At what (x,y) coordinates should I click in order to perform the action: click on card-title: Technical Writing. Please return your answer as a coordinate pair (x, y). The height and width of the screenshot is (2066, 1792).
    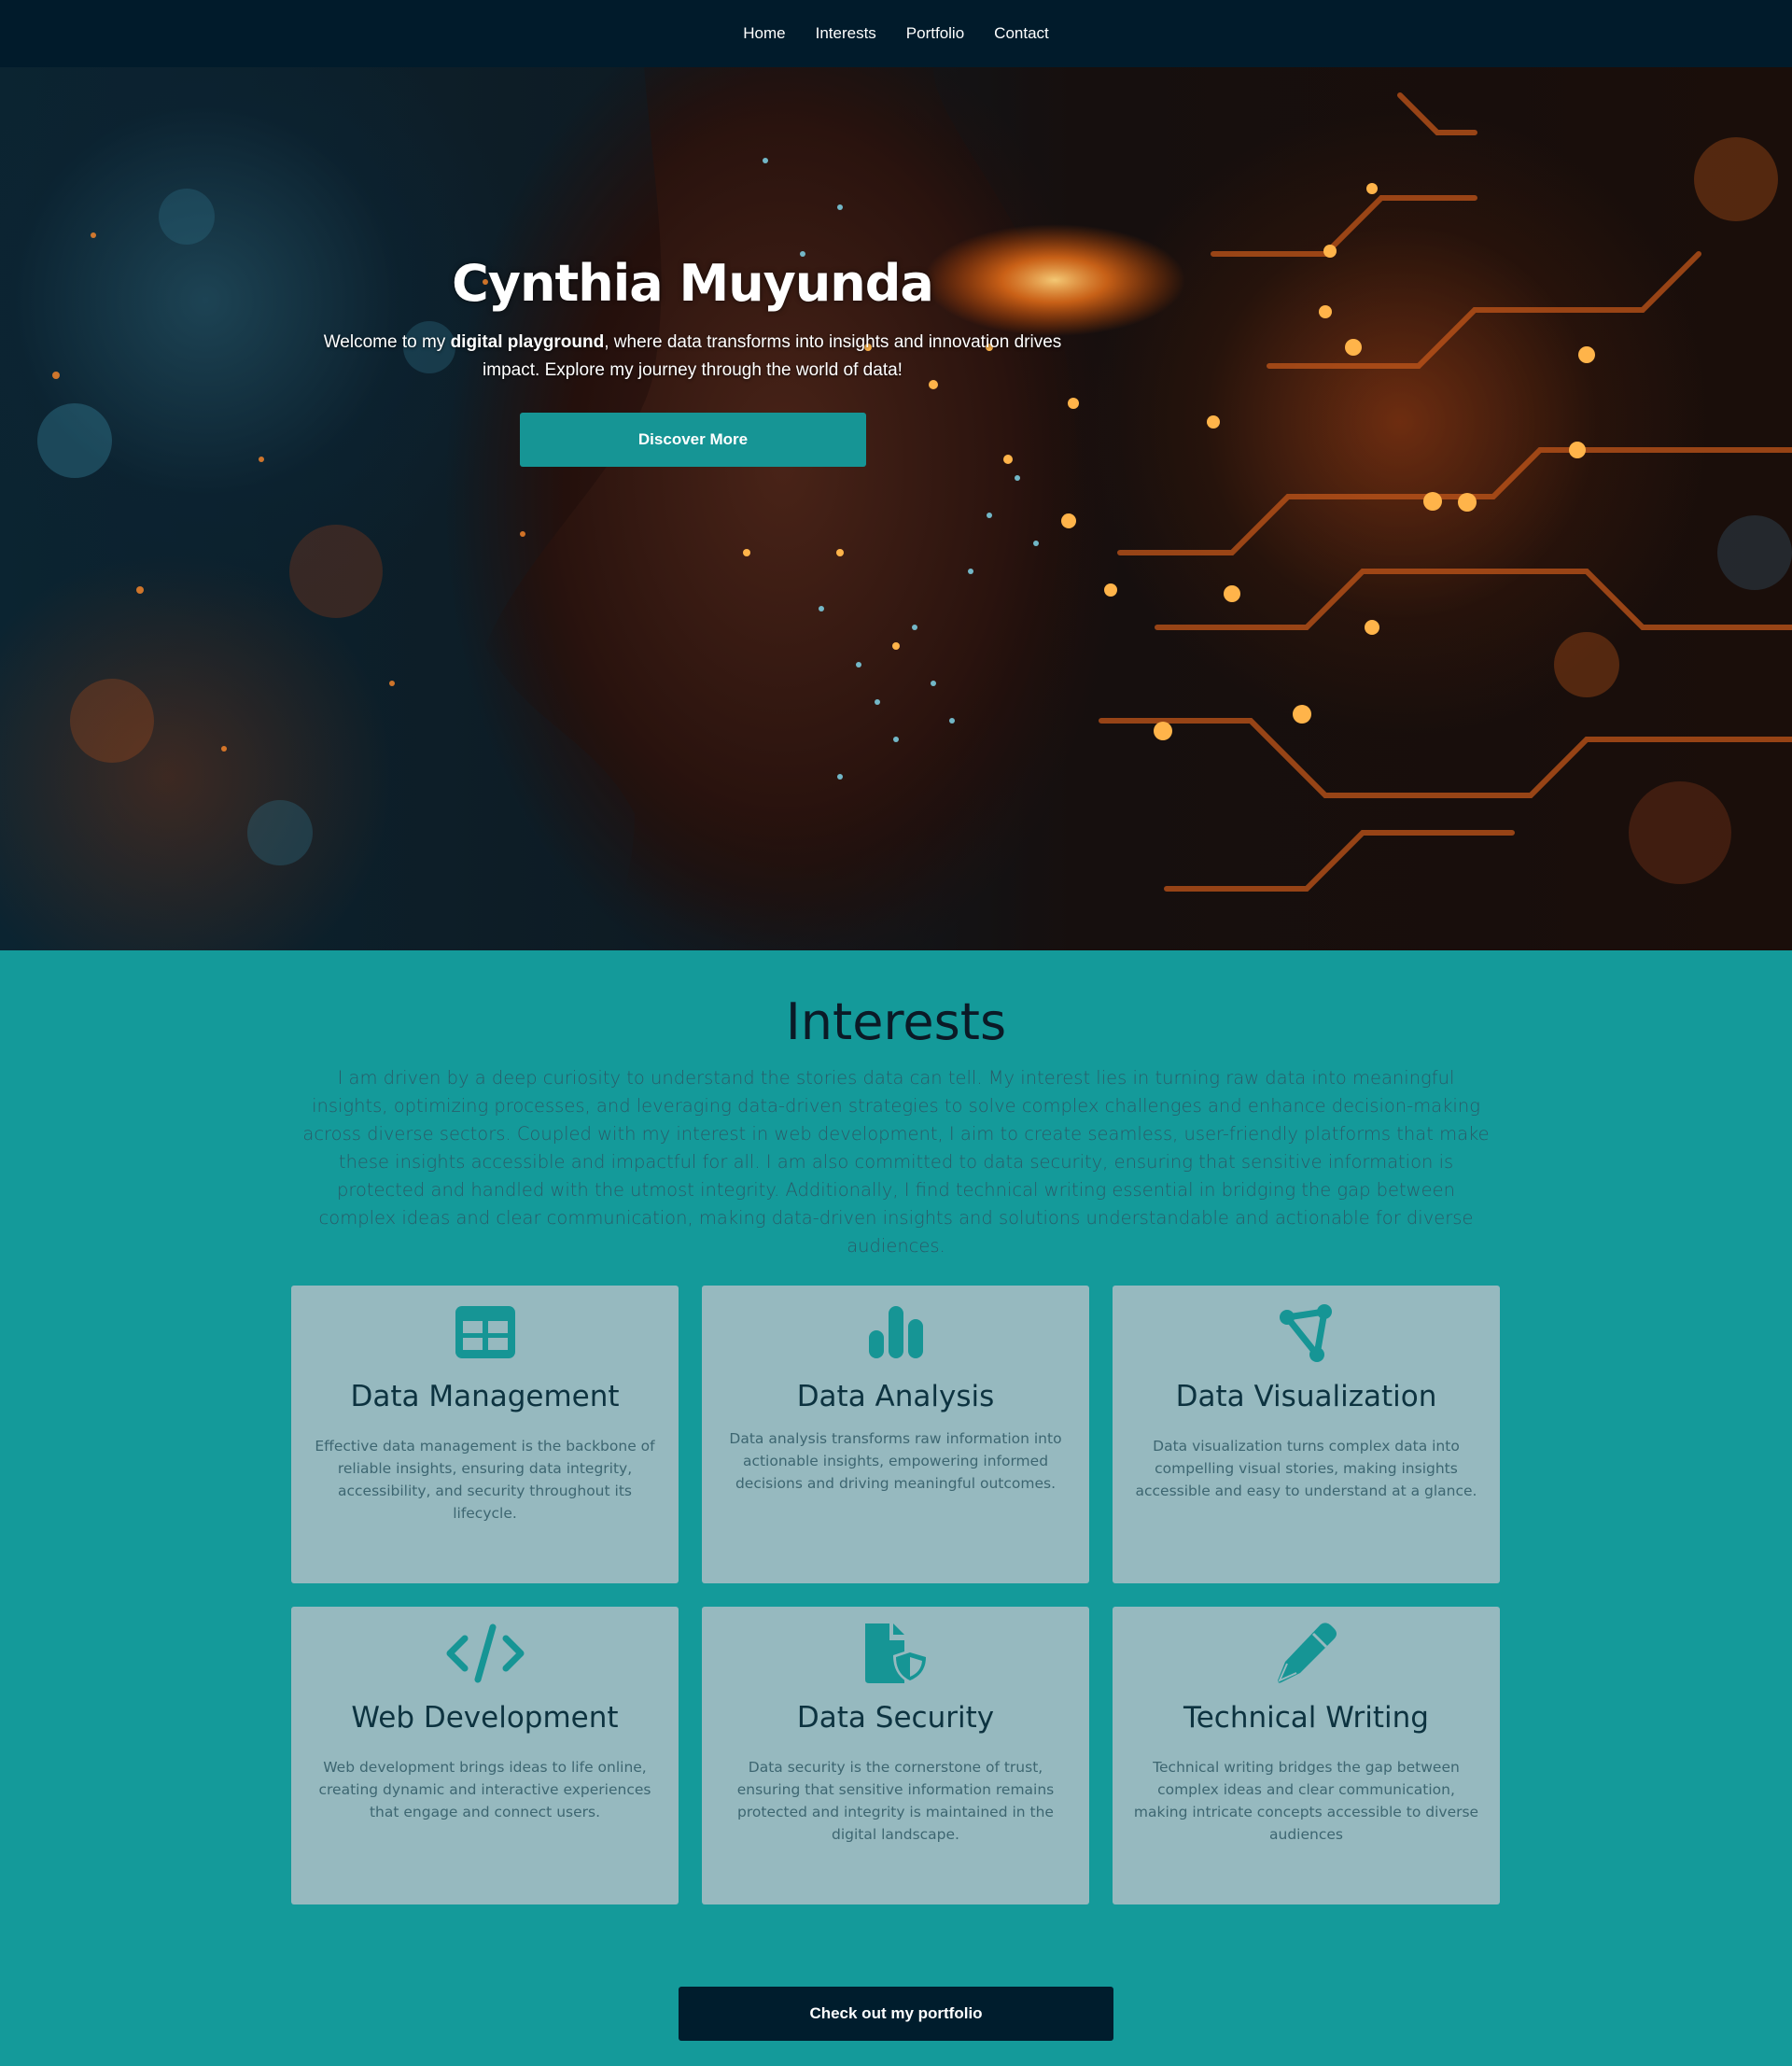
    Looking at the image, I should click on (1306, 1718).